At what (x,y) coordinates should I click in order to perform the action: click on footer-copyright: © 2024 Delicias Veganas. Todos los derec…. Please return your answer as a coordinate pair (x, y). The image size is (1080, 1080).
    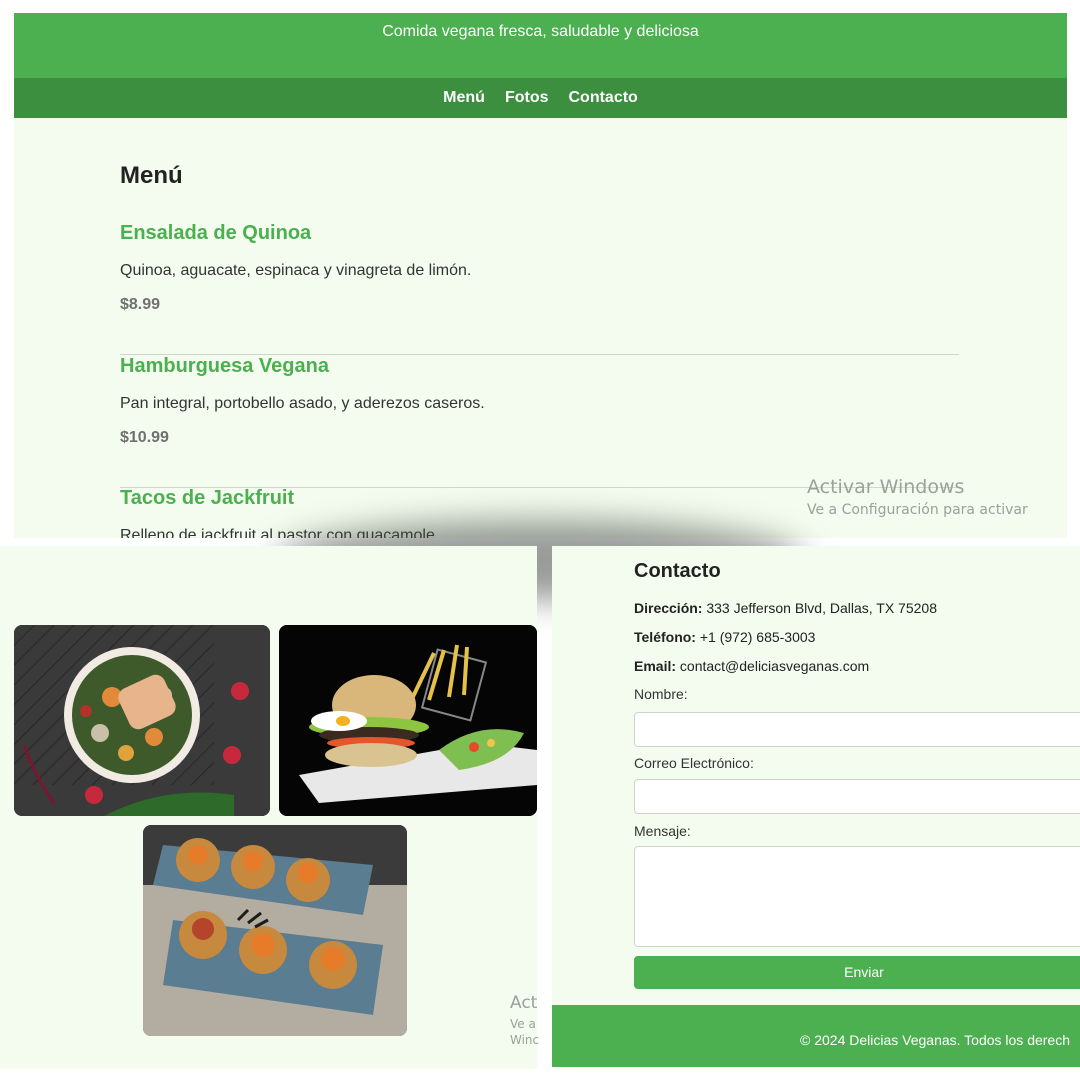
    Looking at the image, I should click on (935, 1040).